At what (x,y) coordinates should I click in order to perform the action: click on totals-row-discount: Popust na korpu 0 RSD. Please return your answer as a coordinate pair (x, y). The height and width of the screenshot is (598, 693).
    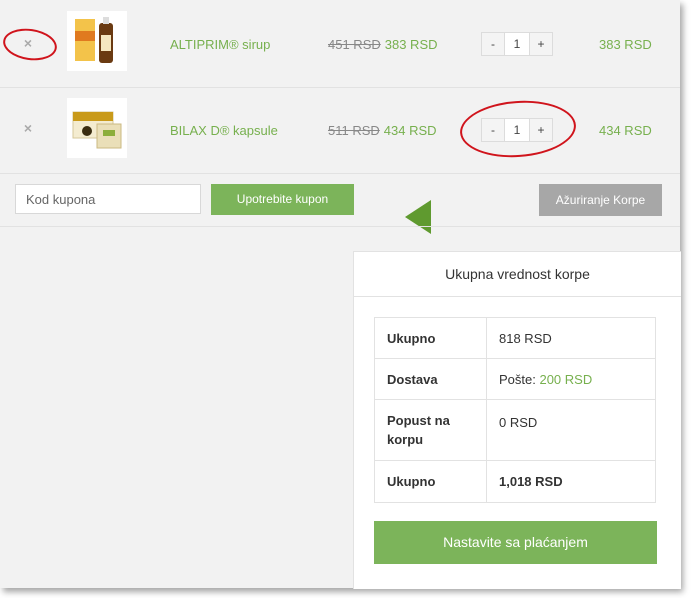
    Looking at the image, I should click on (515, 430).